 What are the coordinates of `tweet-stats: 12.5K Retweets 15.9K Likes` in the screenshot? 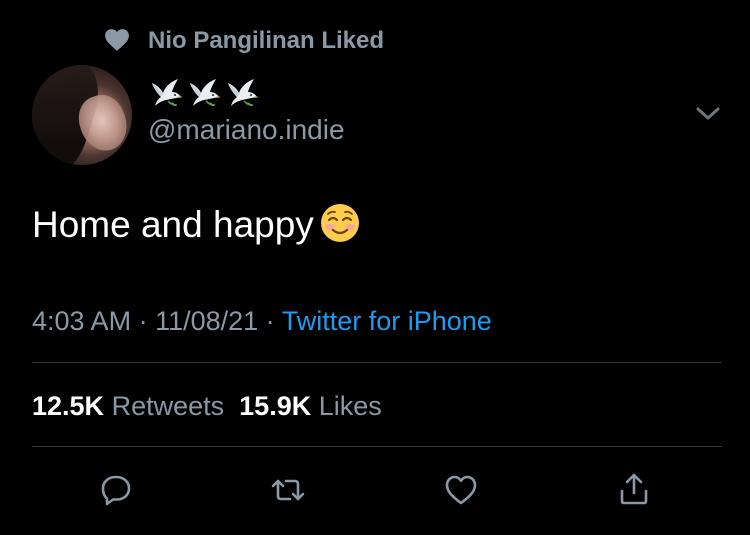 It's located at (207, 406).